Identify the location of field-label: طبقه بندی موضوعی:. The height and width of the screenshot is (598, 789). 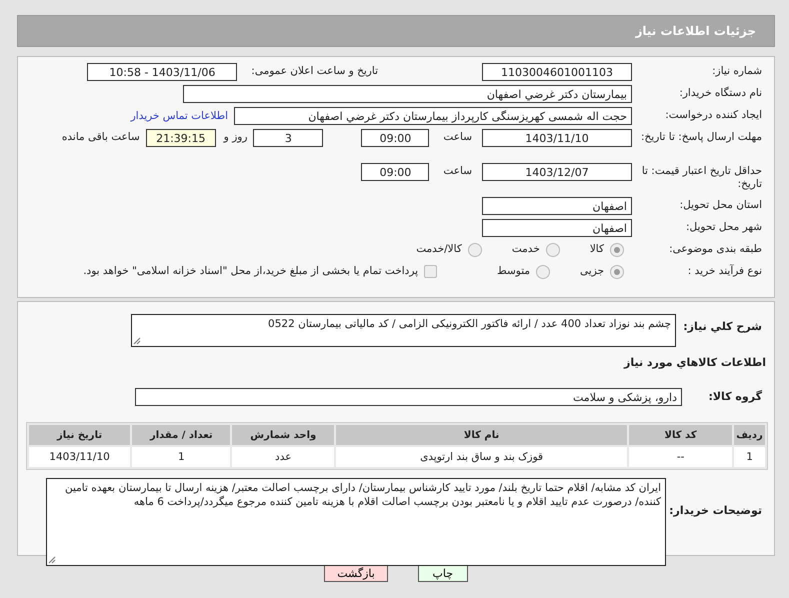
(715, 249).